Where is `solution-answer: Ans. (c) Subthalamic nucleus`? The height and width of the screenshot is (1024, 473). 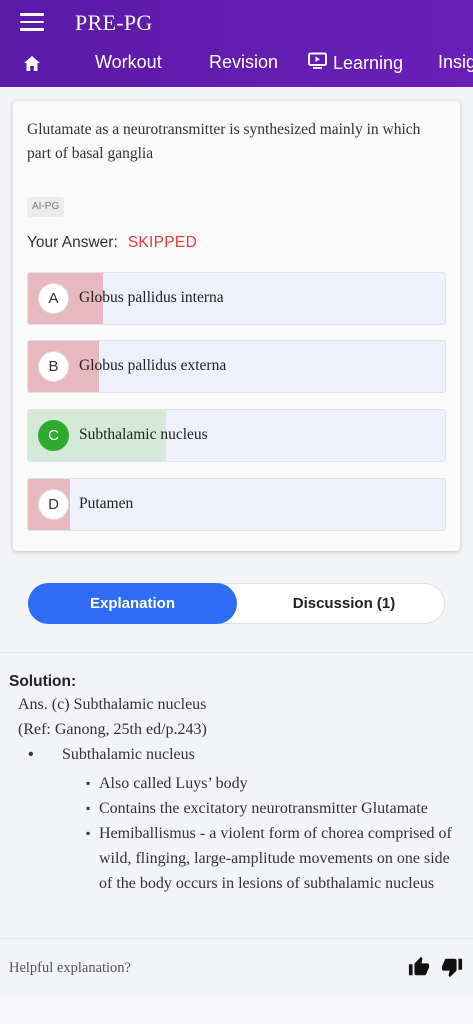 solution-answer: Ans. (c) Subthalamic nucleus is located at coordinates (112, 704).